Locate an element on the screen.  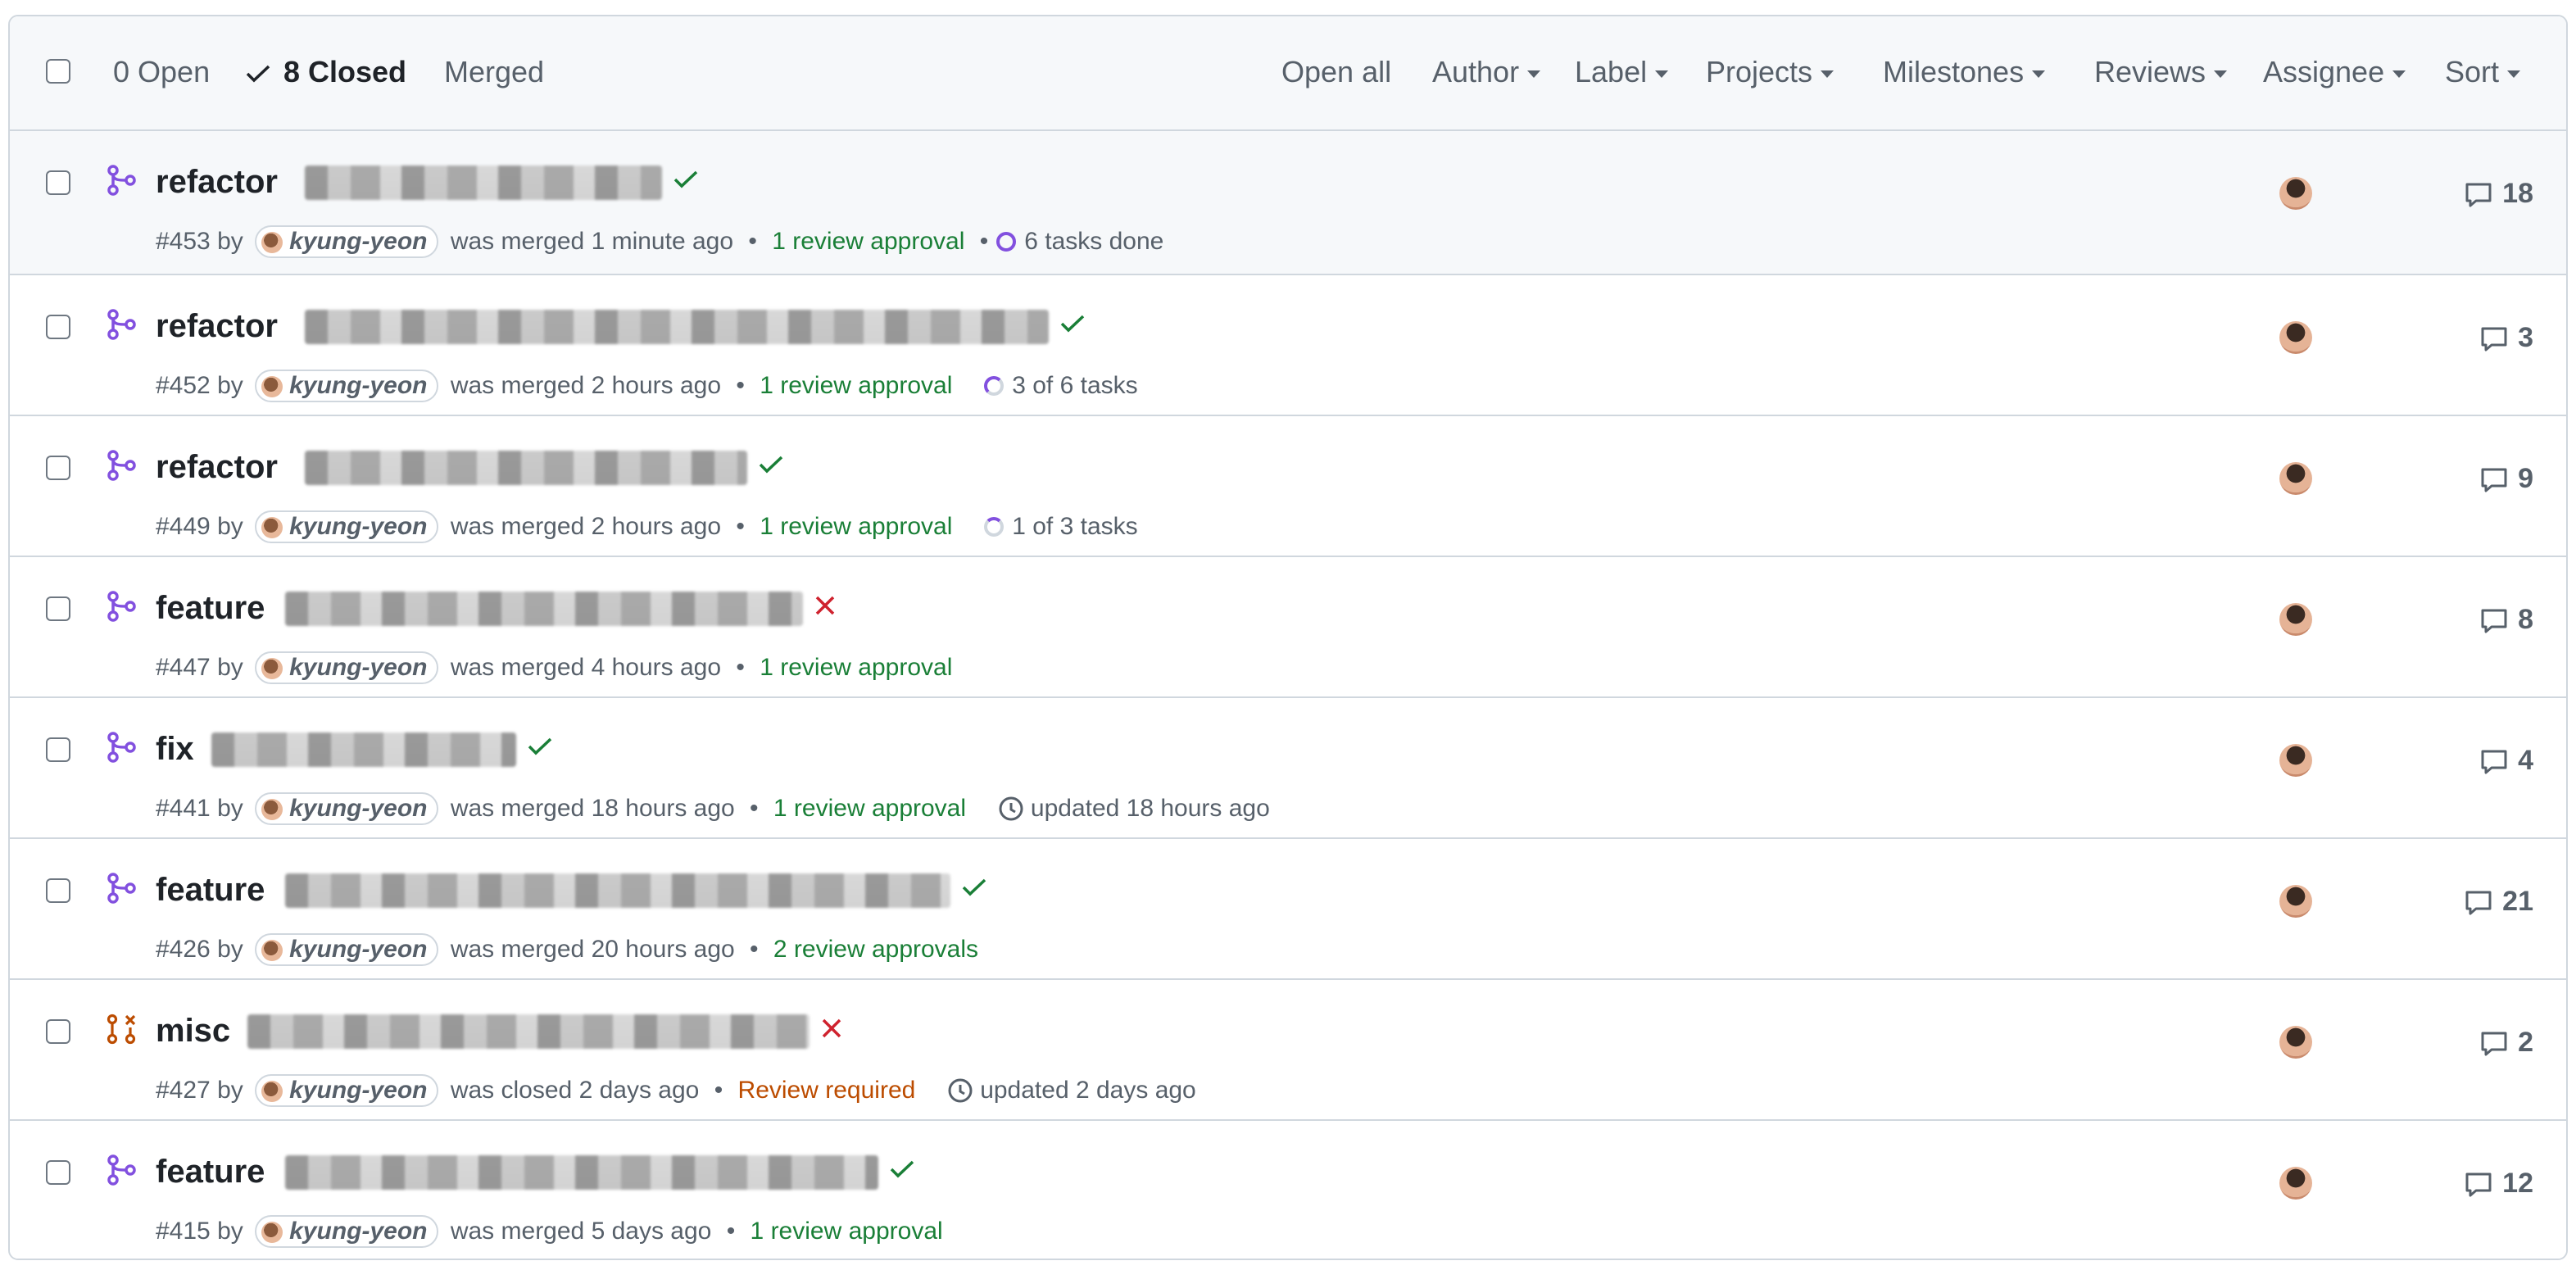
review-status-link: 2 review approvals is located at coordinates (875, 950).